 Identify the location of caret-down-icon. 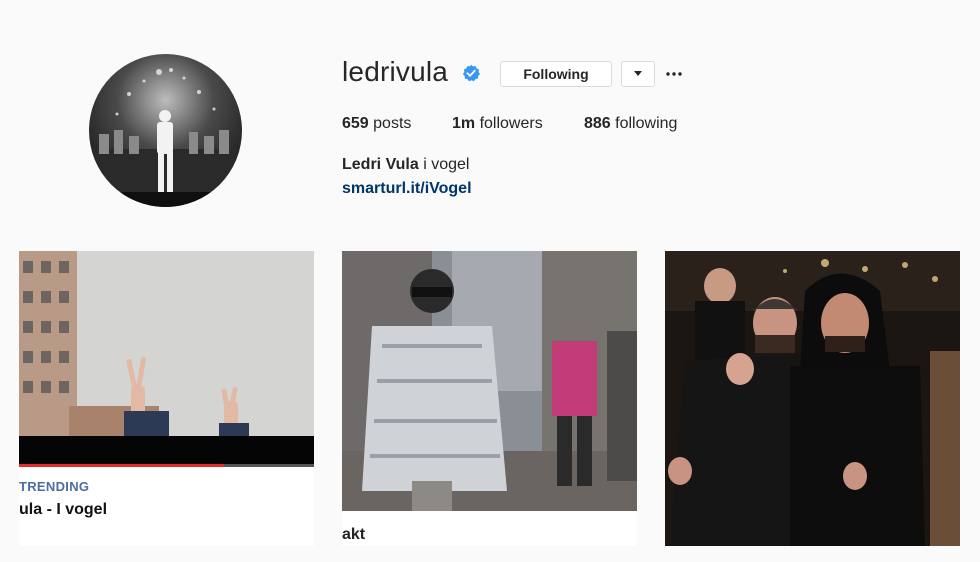
(638, 73).